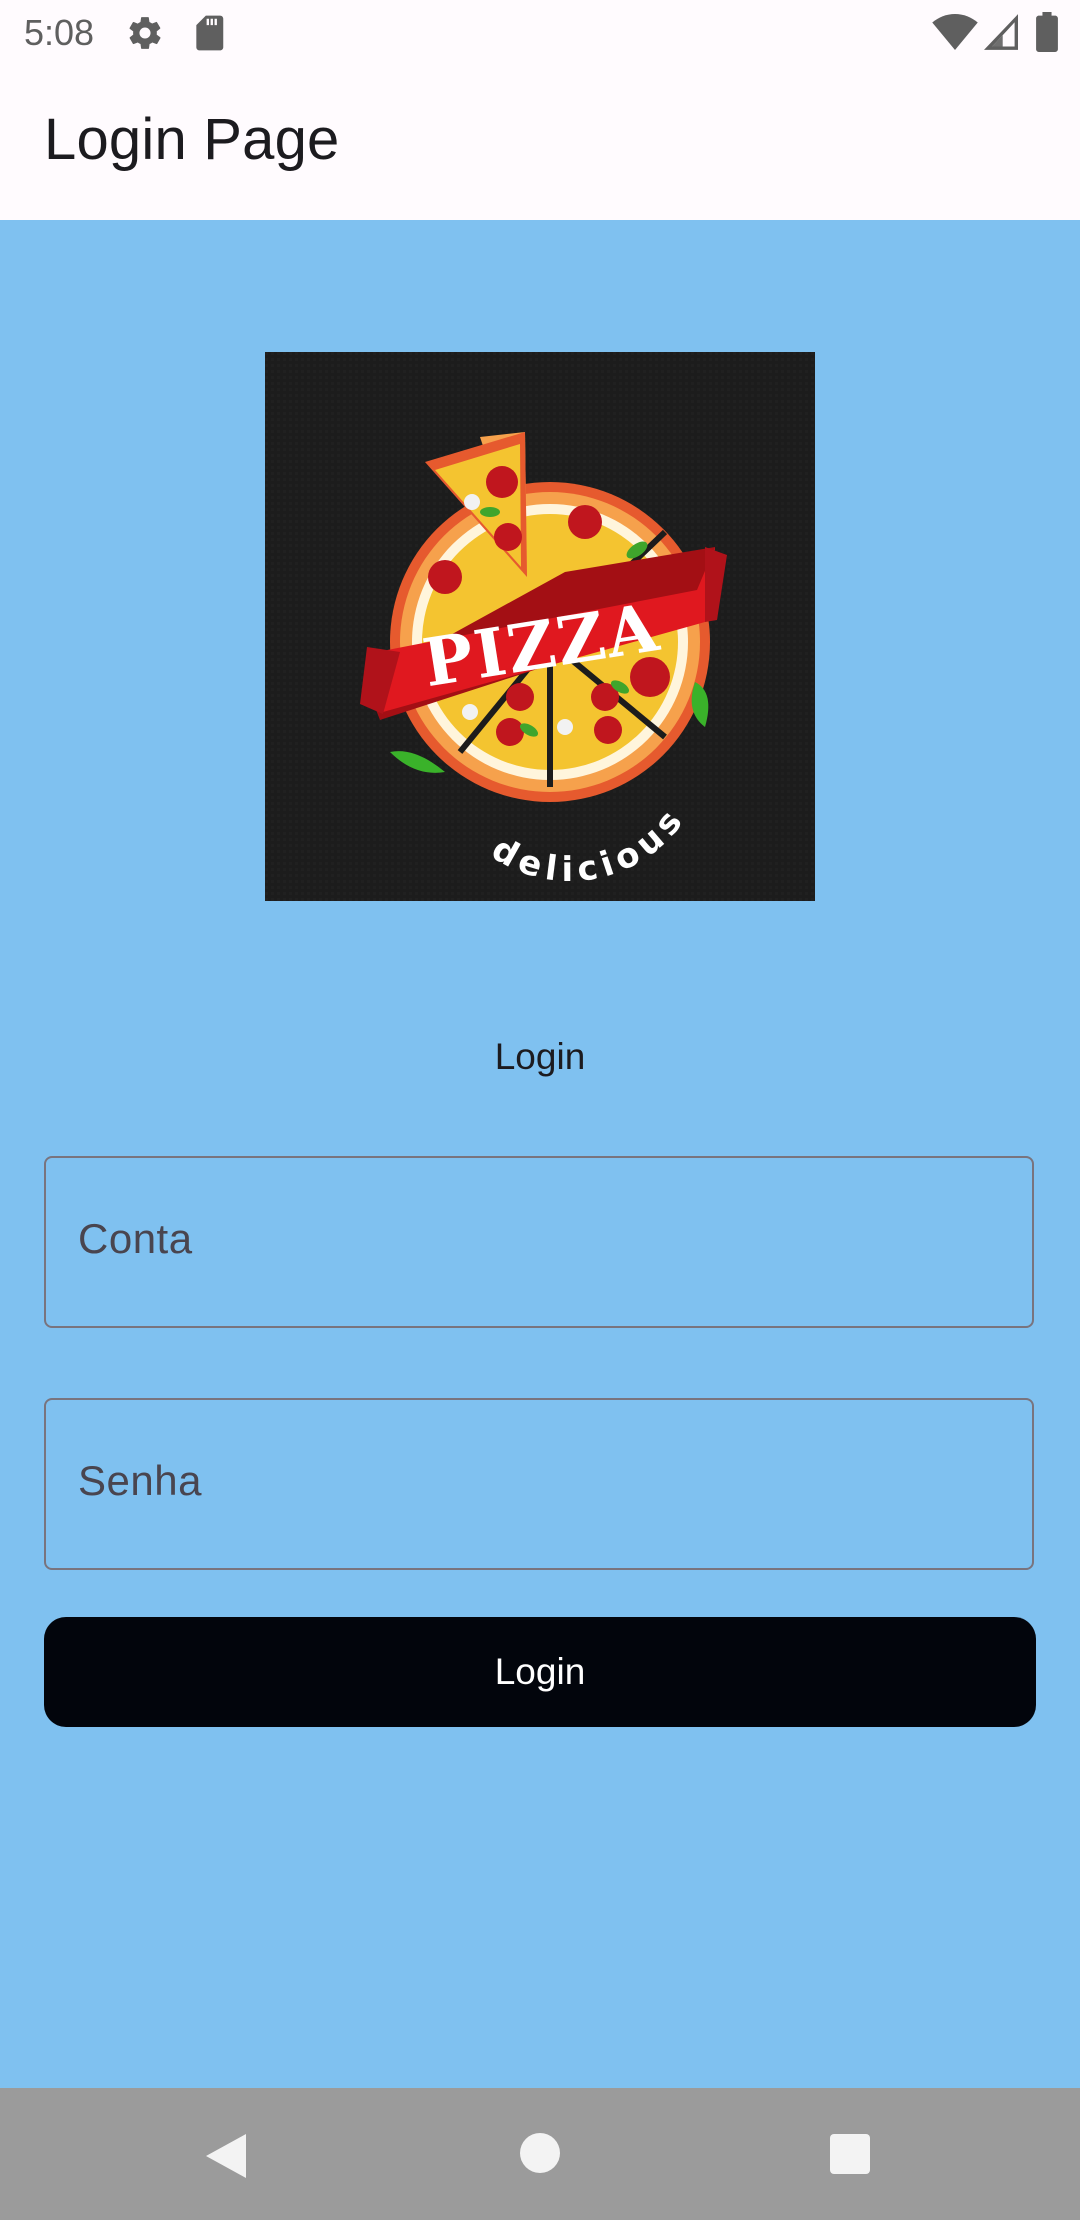 The image size is (1080, 2220). Describe the element at coordinates (955, 32) in the screenshot. I see `wifi-icon` at that location.